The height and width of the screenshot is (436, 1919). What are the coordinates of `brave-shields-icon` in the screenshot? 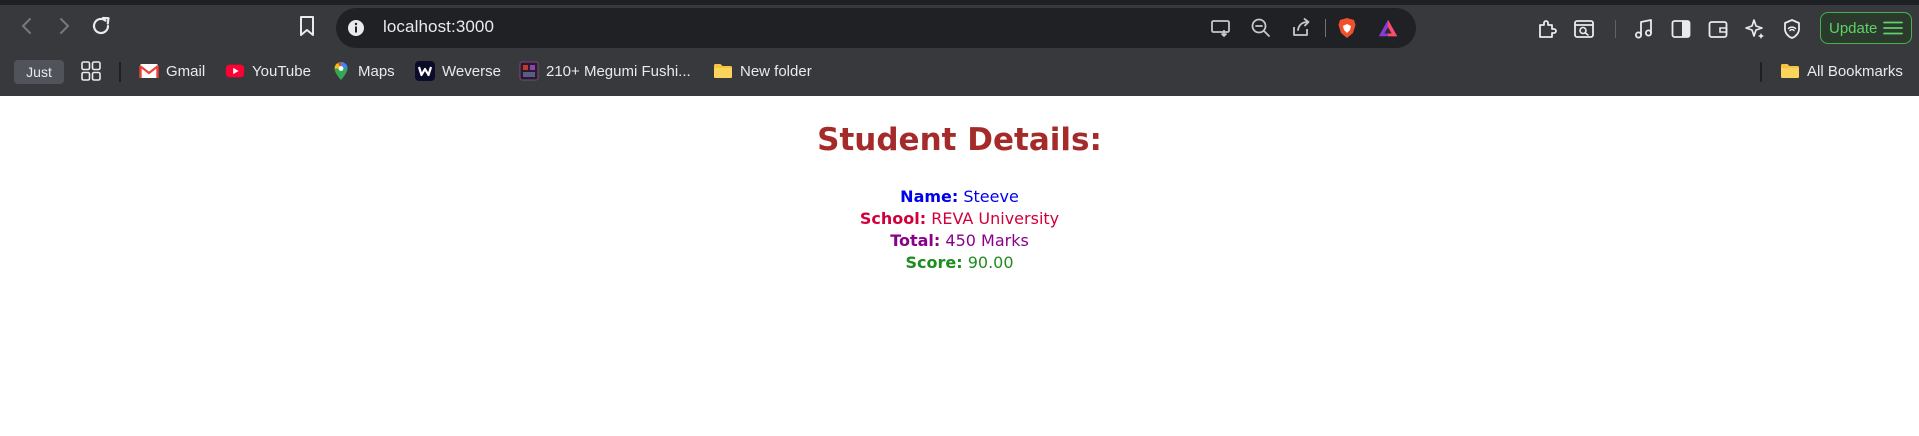 It's located at (1347, 28).